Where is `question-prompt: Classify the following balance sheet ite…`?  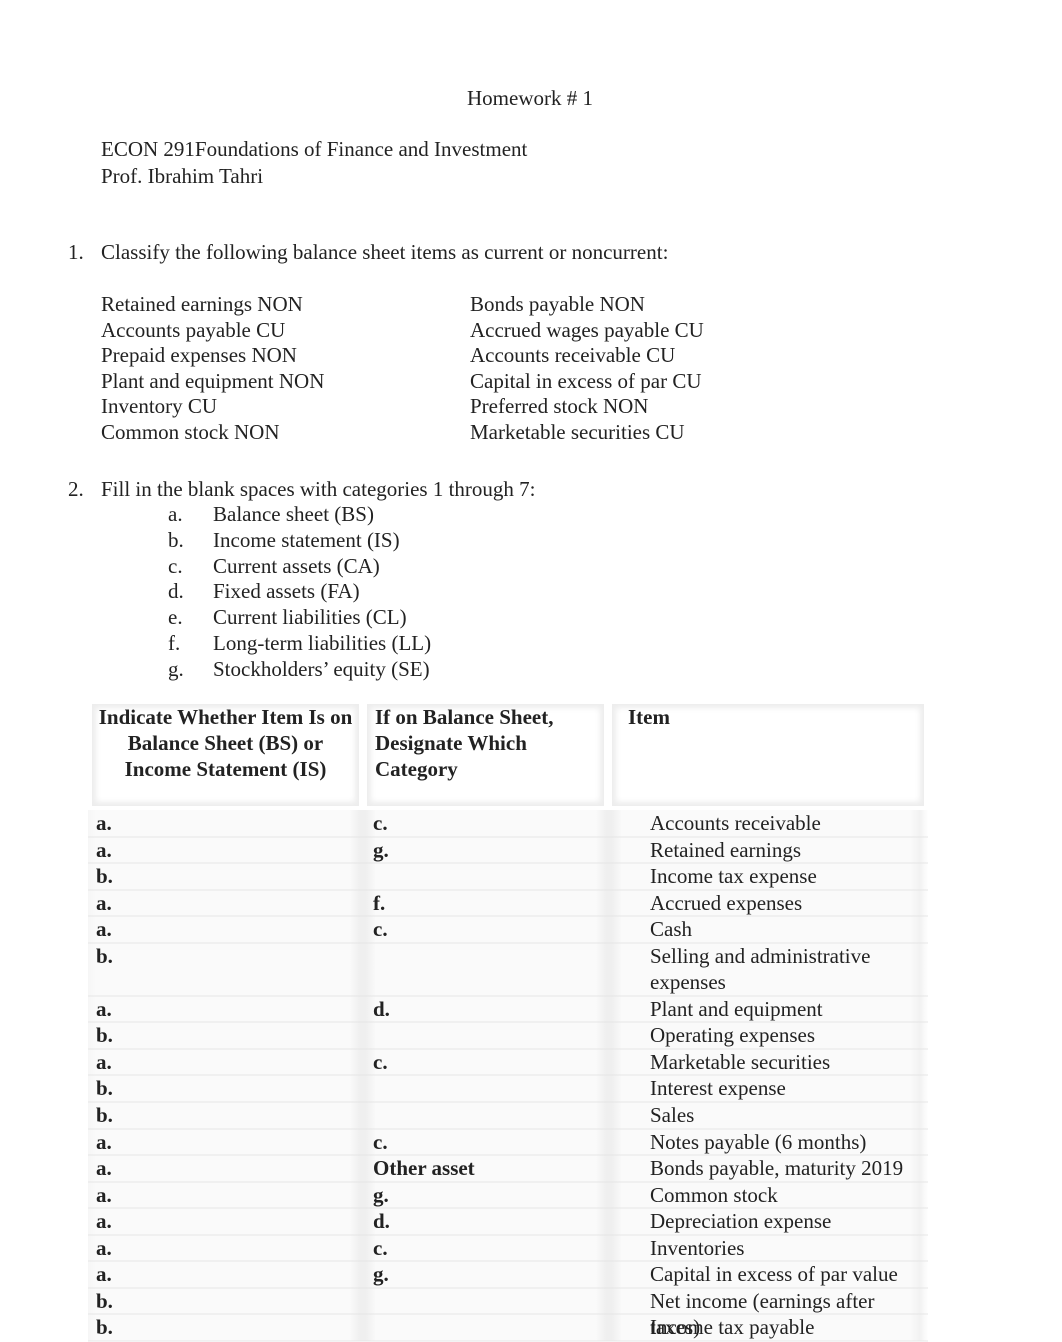
question-prompt: Classify the following balance sheet ite… is located at coordinates (385, 252).